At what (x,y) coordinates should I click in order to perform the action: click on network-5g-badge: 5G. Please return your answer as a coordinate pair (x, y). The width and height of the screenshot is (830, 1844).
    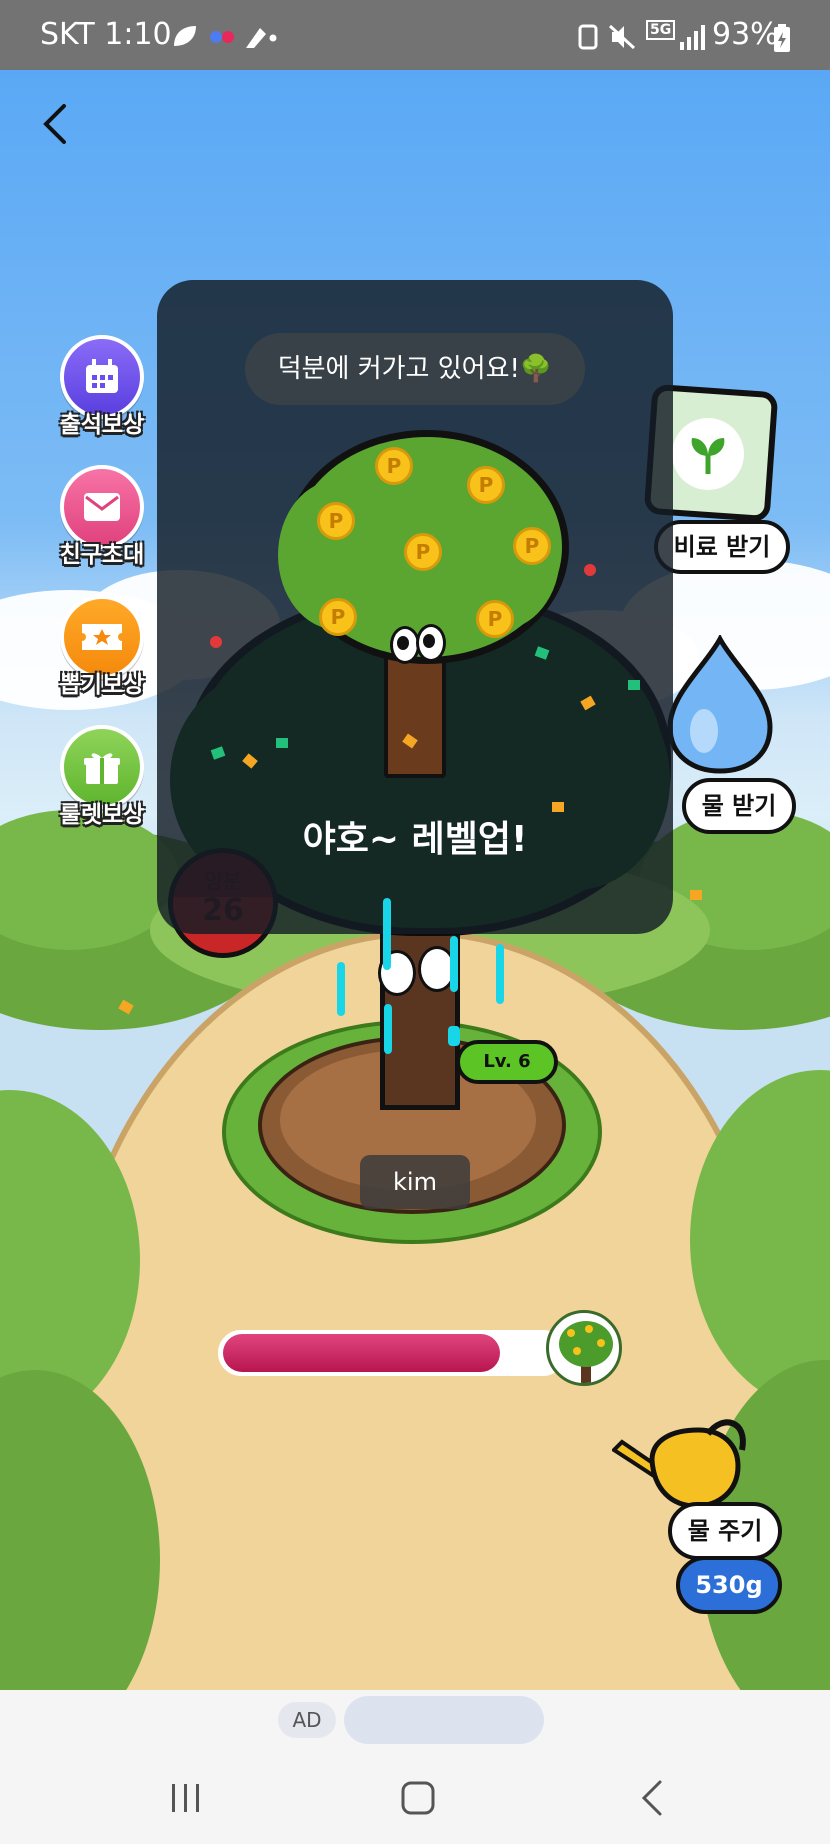
    Looking at the image, I should click on (661, 30).